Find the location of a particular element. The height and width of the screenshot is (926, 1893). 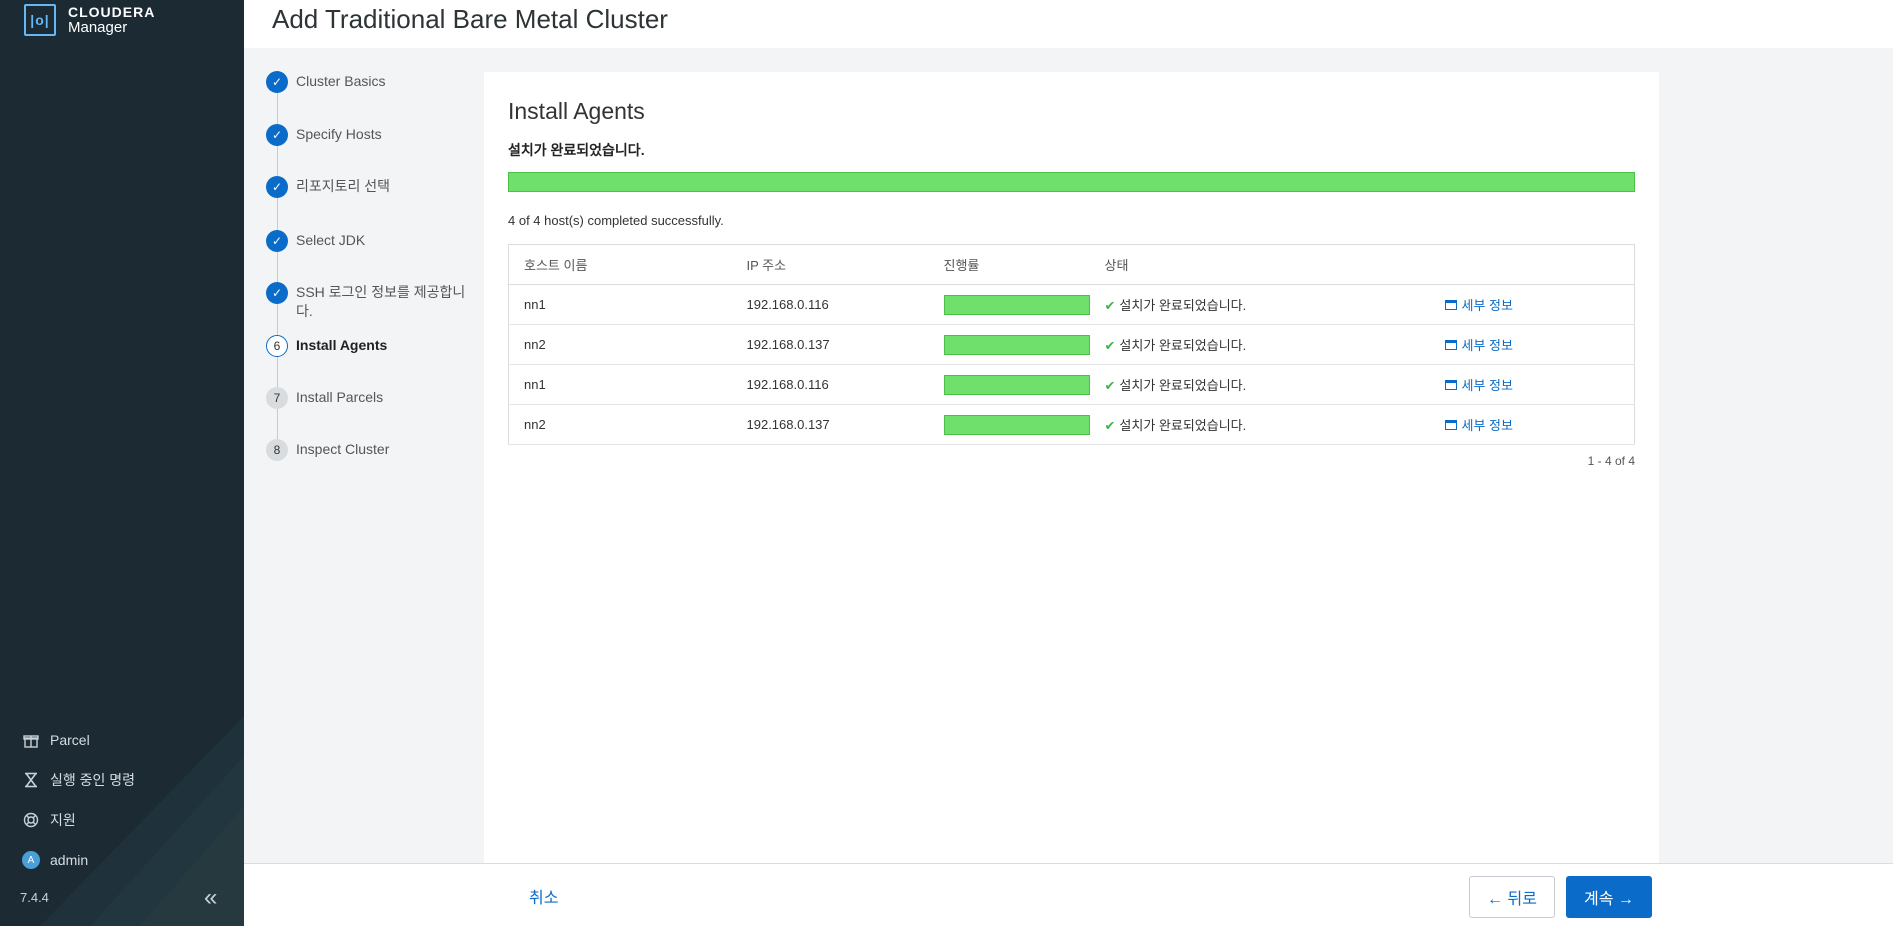

version-label: 7.4.4 is located at coordinates (34, 897).